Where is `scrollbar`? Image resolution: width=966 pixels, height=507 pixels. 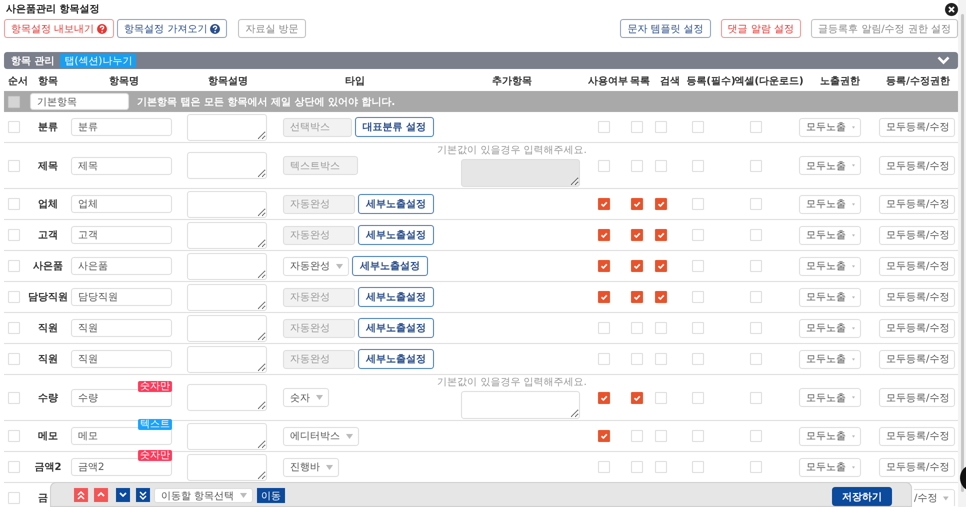 scrollbar is located at coordinates (962, 253).